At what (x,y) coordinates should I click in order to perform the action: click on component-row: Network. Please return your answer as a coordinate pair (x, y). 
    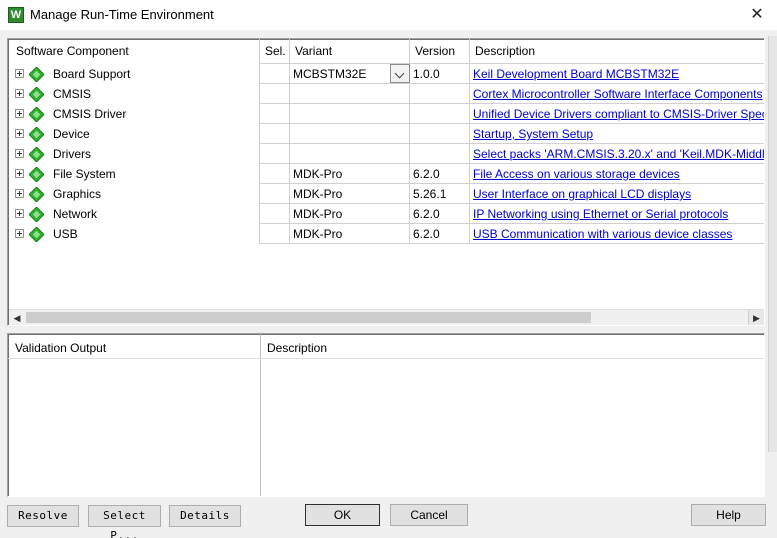
    Looking at the image, I should click on (133, 214).